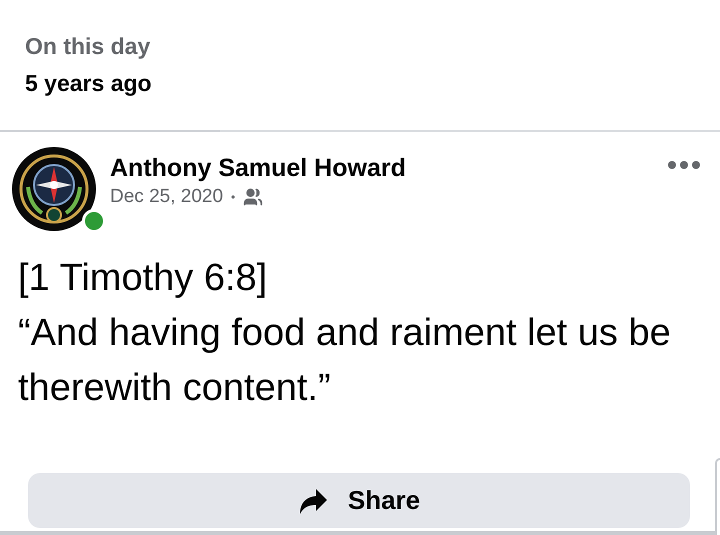 Image resolution: width=720 pixels, height=535 pixels. I want to click on people-icon, so click(253, 197).